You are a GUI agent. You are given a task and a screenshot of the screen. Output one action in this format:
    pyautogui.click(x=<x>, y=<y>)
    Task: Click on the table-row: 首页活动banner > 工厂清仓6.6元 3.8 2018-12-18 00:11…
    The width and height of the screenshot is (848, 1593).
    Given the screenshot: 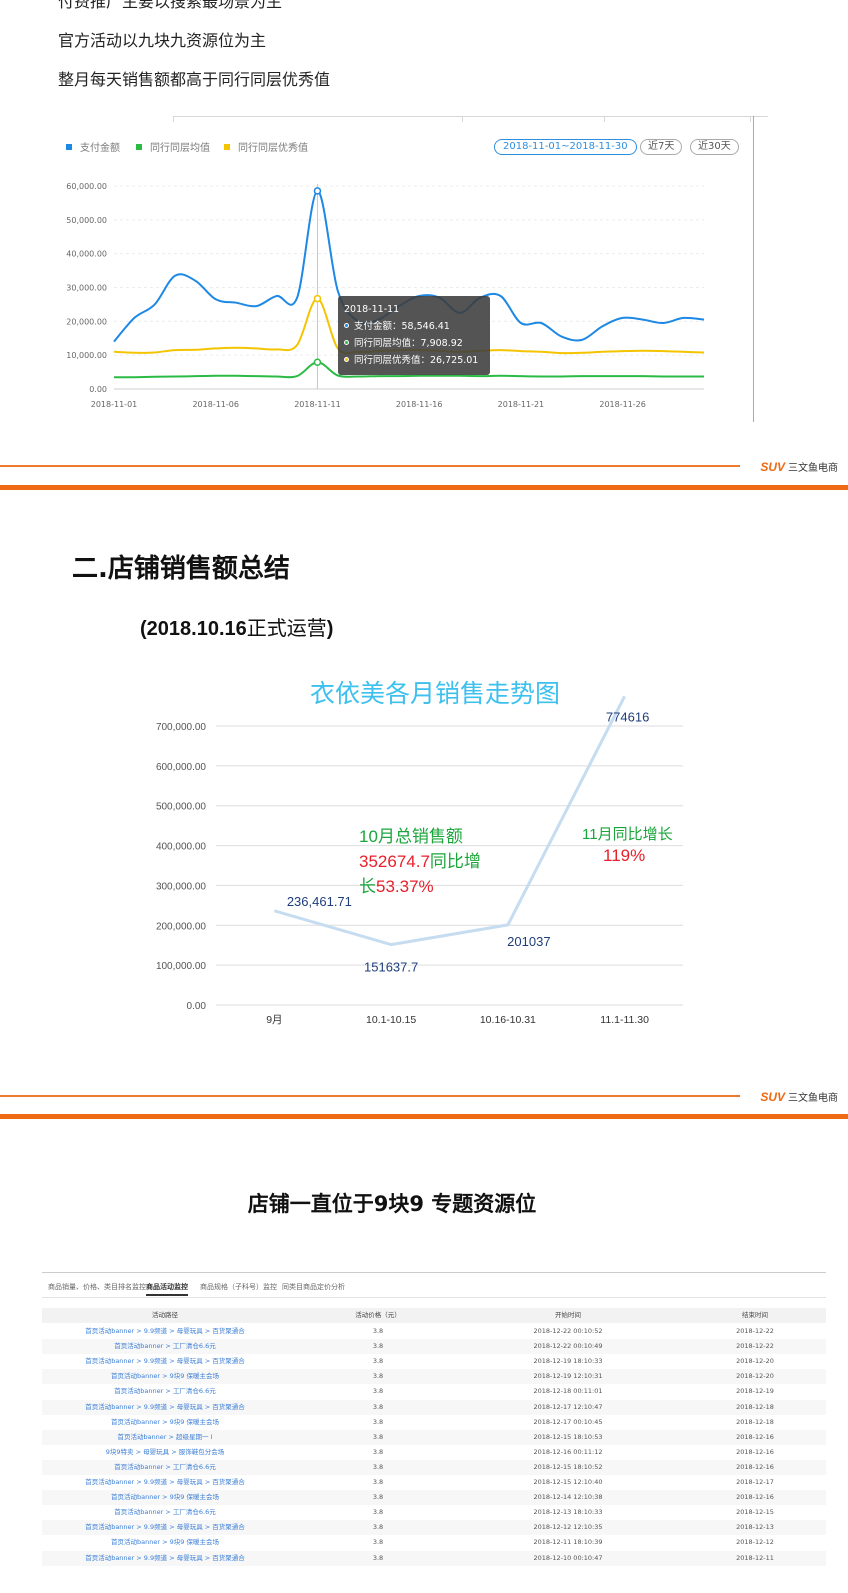 What is the action you would take?
    pyautogui.click(x=434, y=1391)
    